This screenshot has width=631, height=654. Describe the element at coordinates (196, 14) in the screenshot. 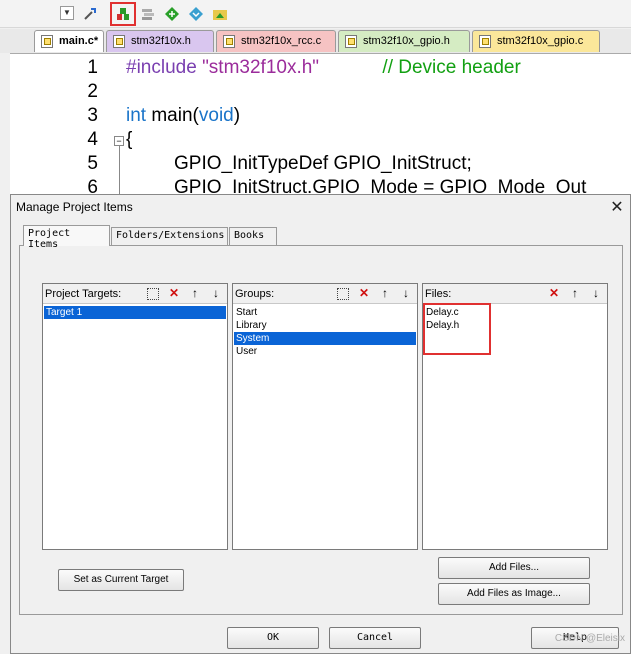

I see `diamond-blue-icon` at that location.